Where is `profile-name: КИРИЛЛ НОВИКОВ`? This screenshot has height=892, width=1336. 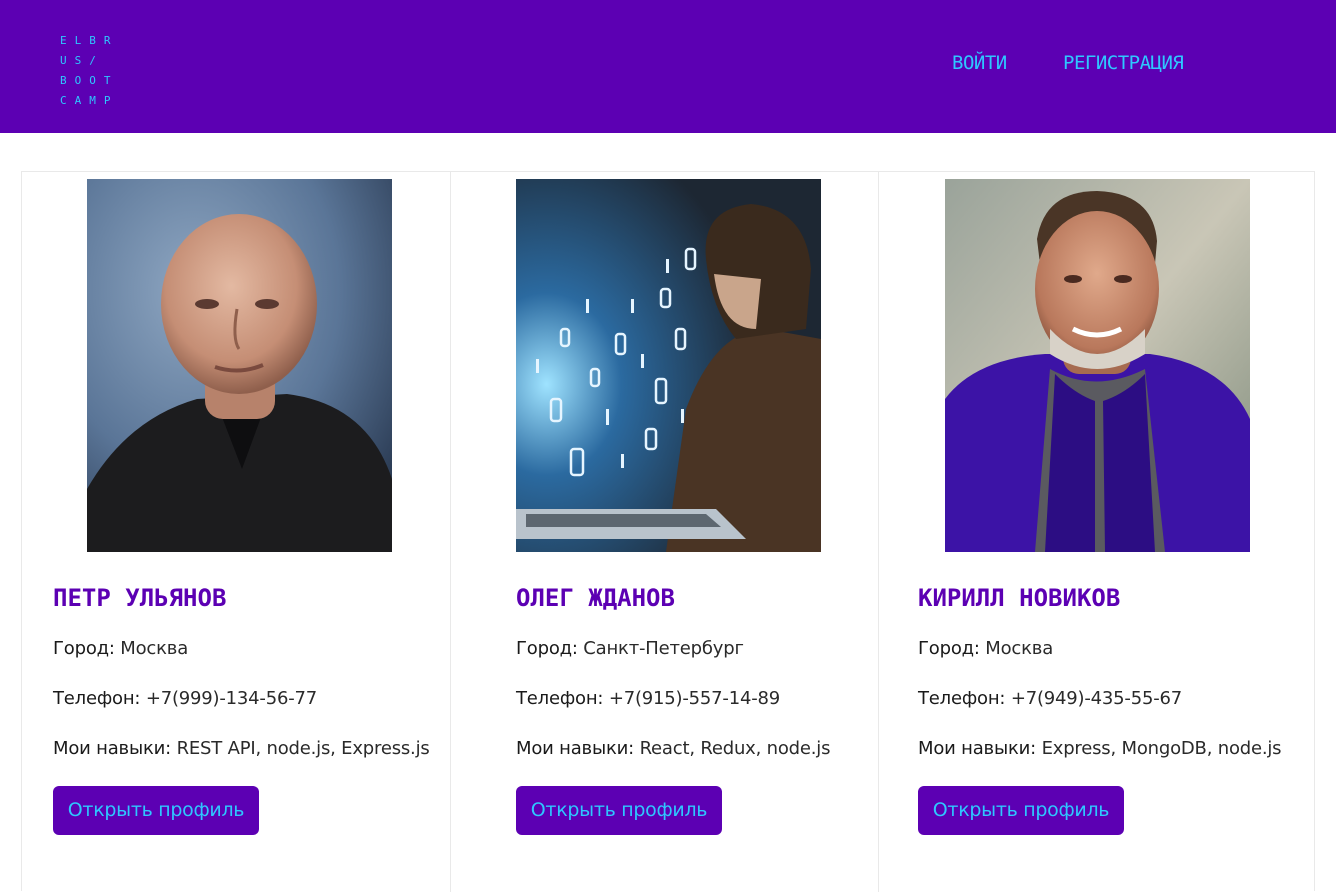
profile-name: КИРИЛЛ НОВИКОВ is located at coordinates (1019, 598).